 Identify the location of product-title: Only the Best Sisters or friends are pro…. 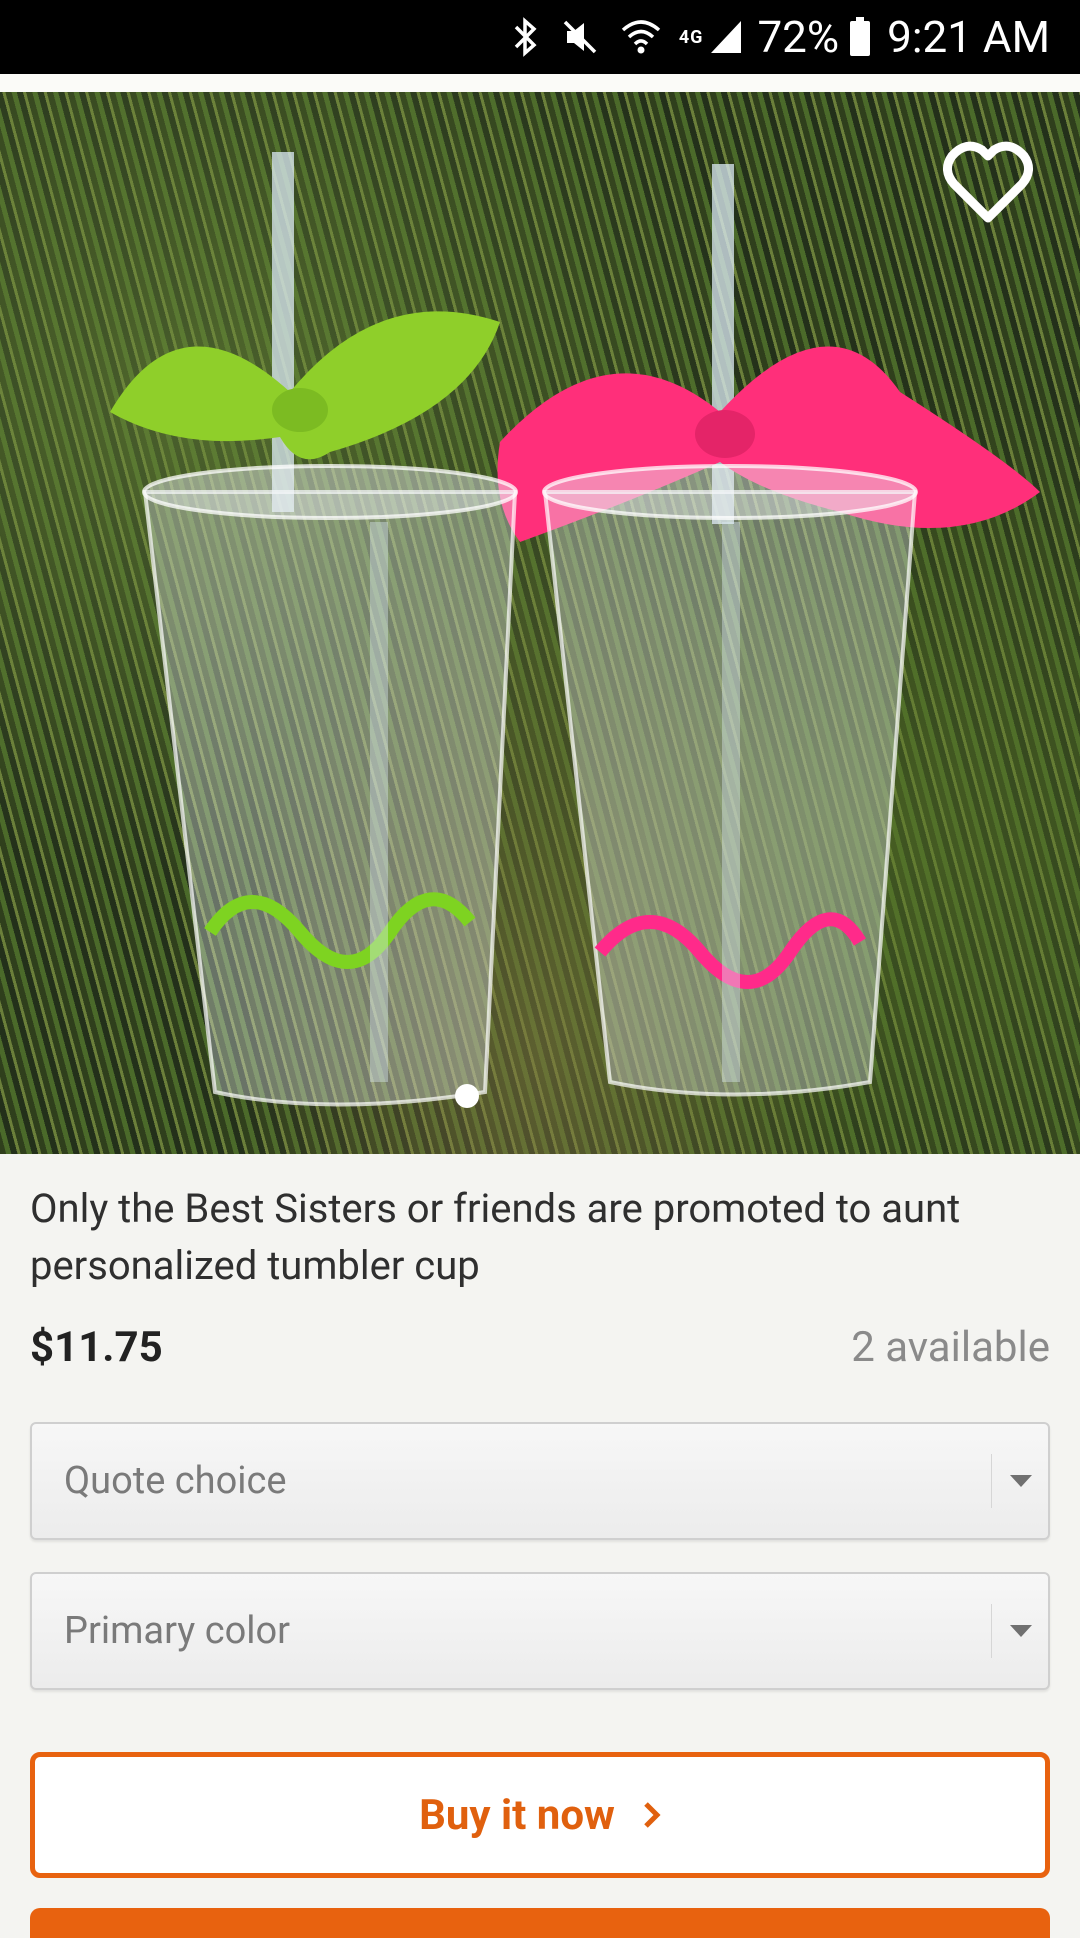
(495, 1237).